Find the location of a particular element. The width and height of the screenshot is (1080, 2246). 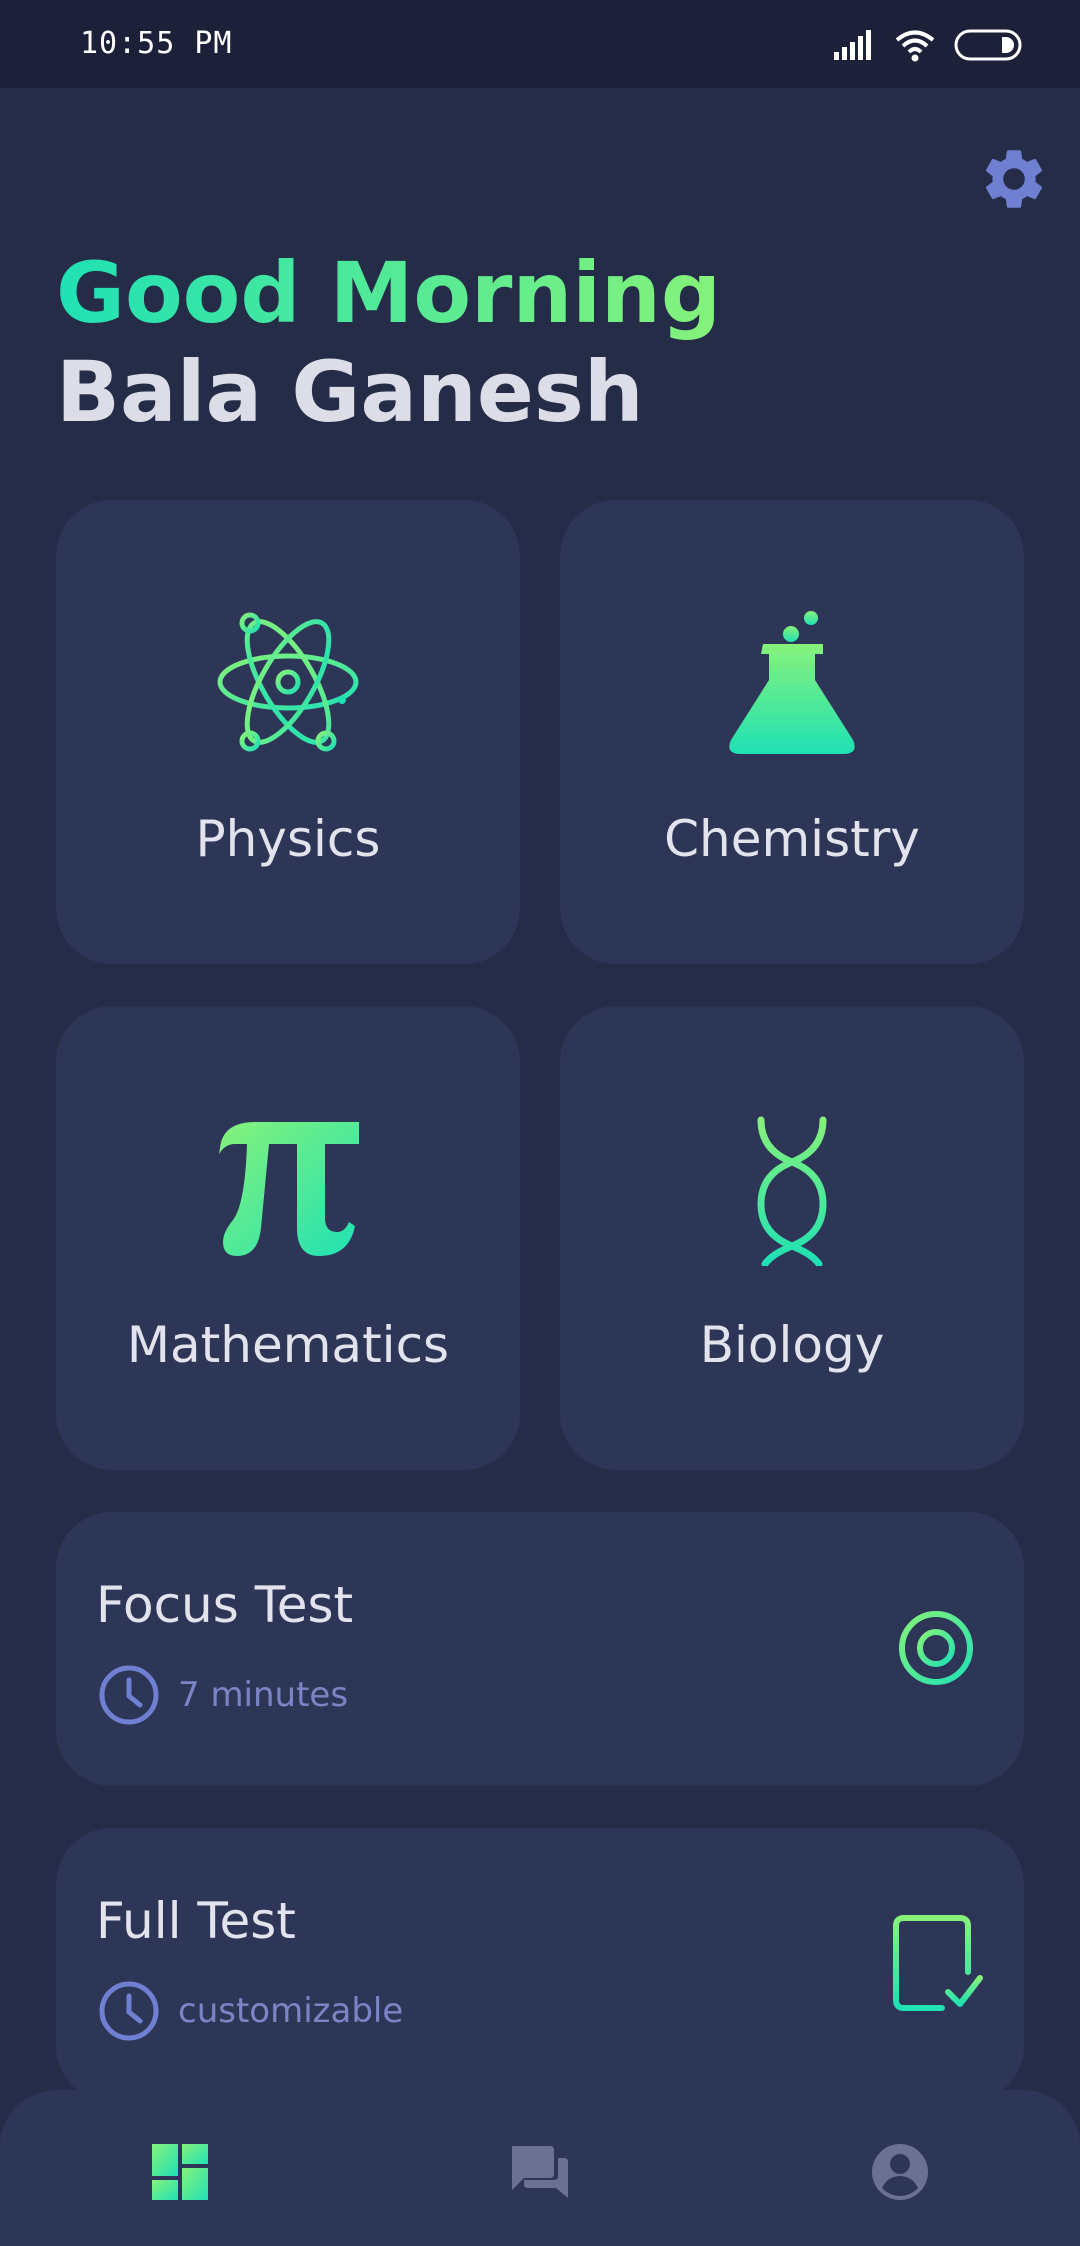

subject-card-mathematics: Mathematics is located at coordinates (288, 1238).